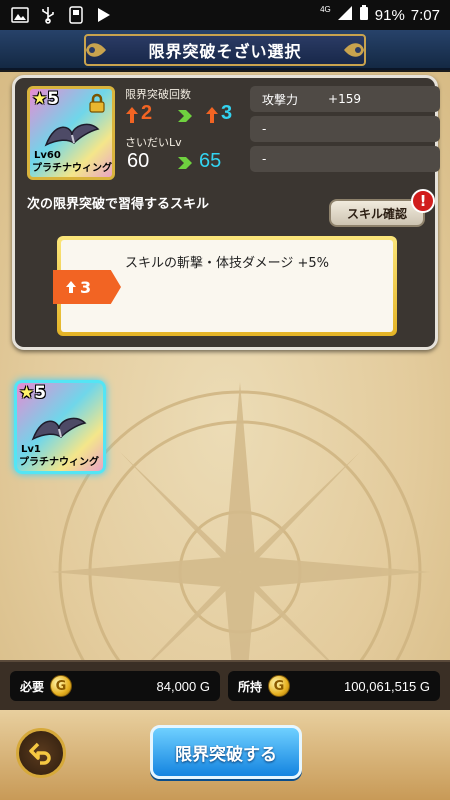  I want to click on required-label: 必要, so click(32, 686).